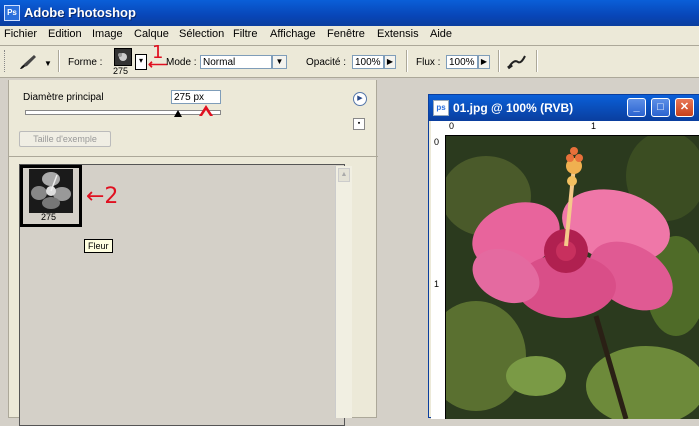 The height and width of the screenshot is (426, 699). Describe the element at coordinates (684, 107) in the screenshot. I see `close-icon: ✕` at that location.